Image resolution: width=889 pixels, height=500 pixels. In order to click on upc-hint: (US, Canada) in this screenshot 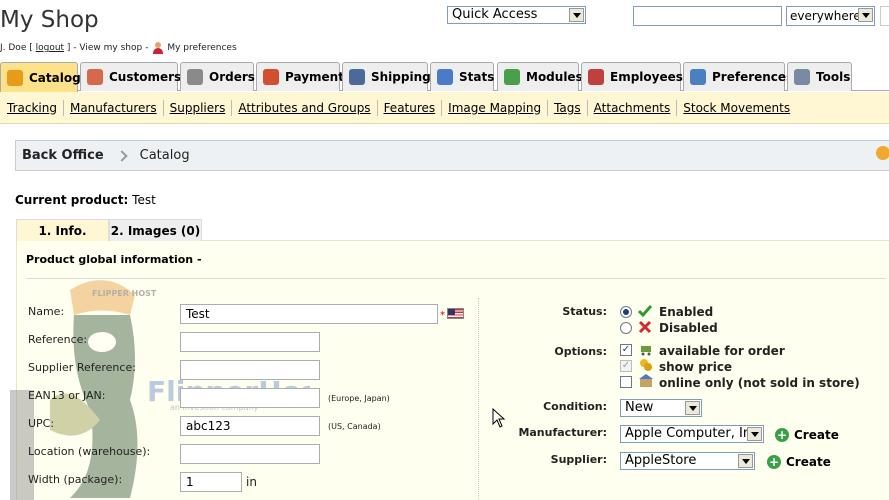, I will do `click(354, 426)`.